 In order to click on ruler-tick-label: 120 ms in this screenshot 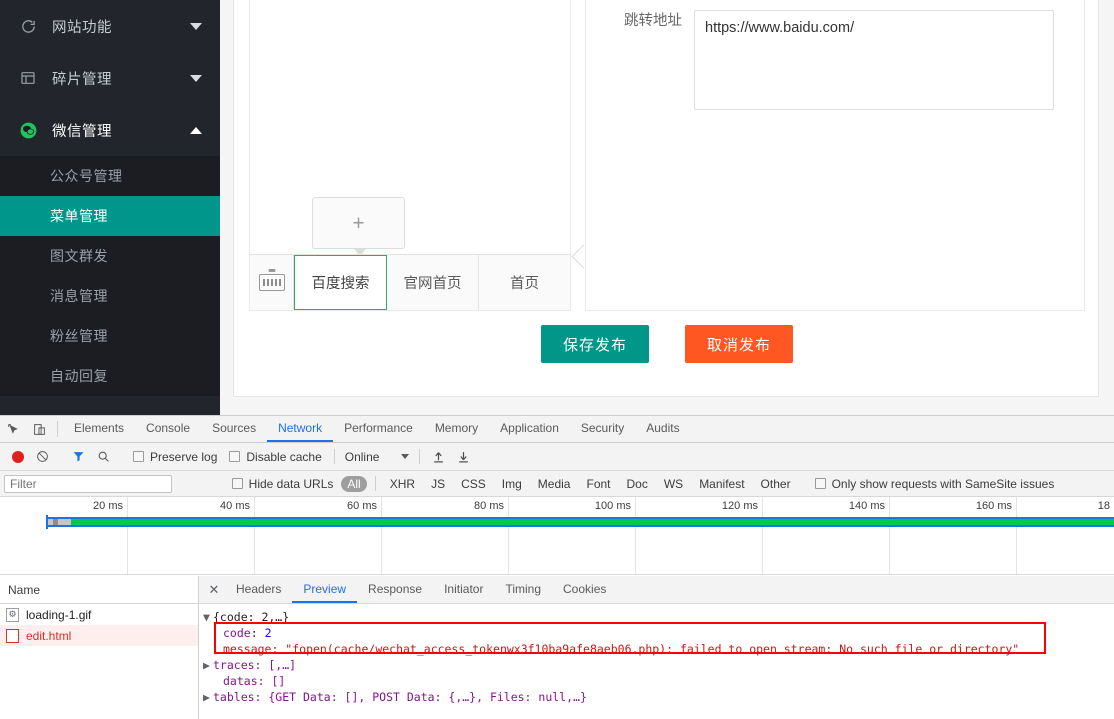, I will do `click(739, 506)`.